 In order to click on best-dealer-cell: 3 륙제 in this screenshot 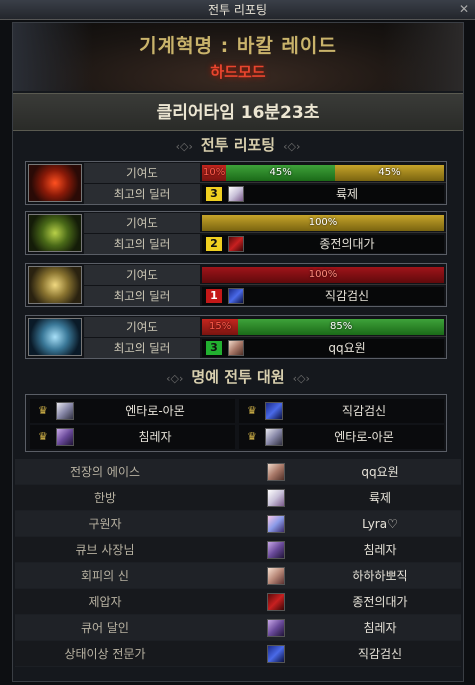, I will do `click(323, 194)`.